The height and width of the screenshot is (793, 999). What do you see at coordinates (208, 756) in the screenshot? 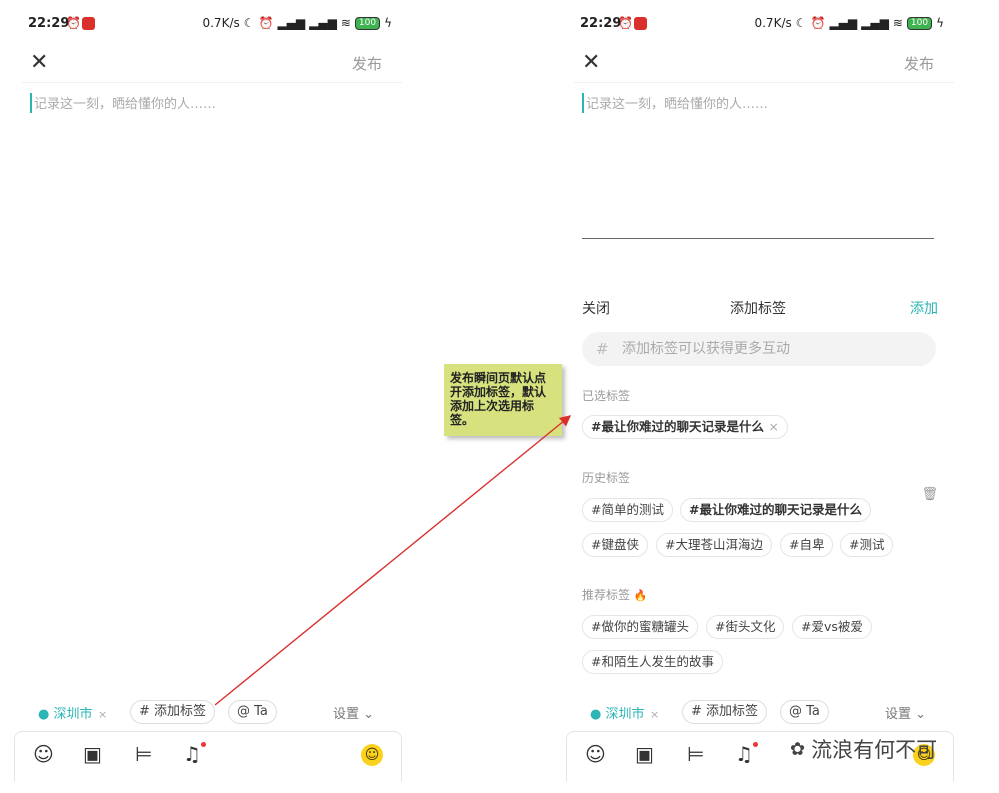
I see `bottom-toolbar: ☺ ▣ ⊨ ♫ ☺` at bounding box center [208, 756].